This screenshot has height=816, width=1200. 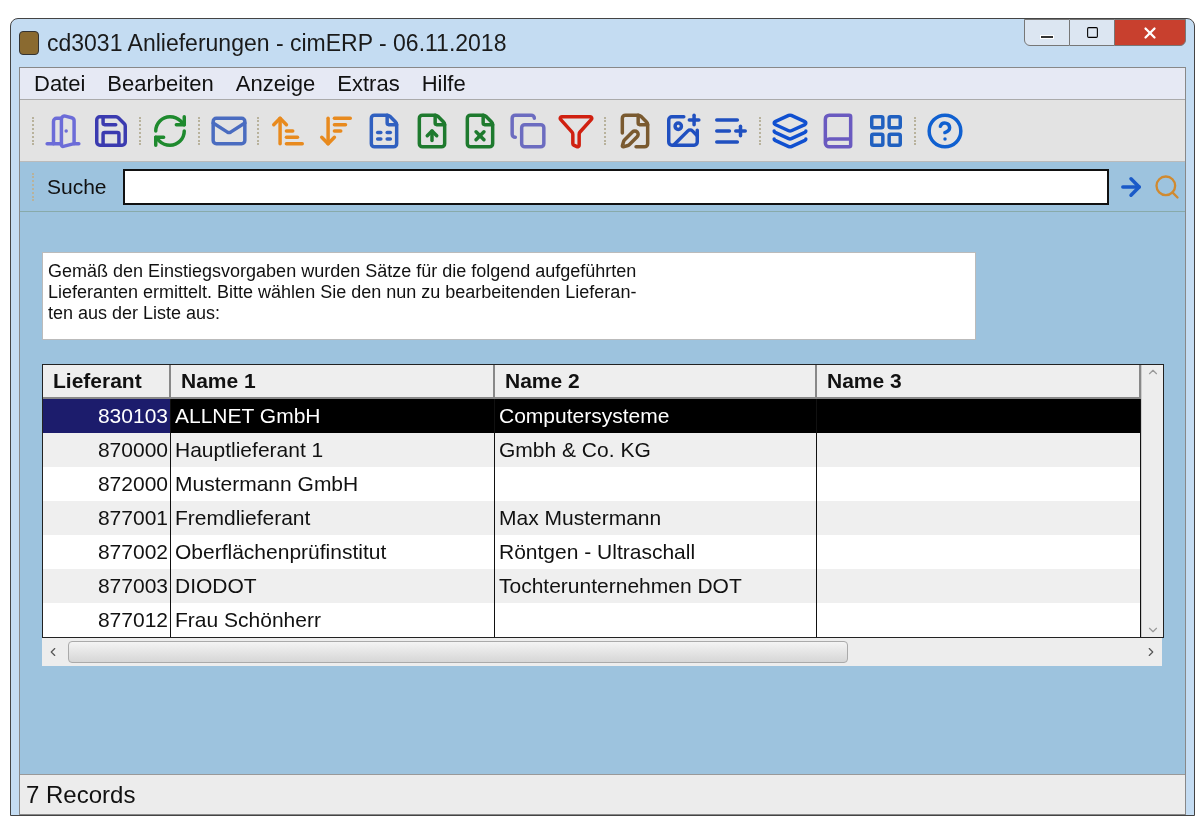 What do you see at coordinates (615, 186) in the screenshot?
I see `search-field` at bounding box center [615, 186].